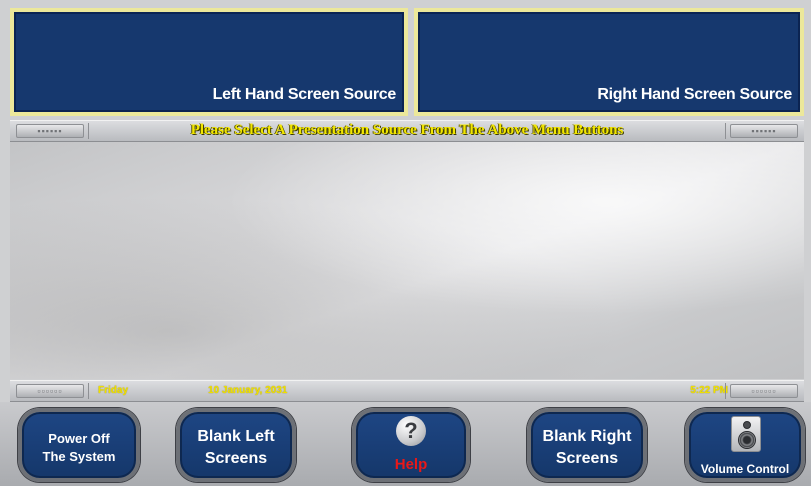  I want to click on speaker-icon, so click(746, 434).